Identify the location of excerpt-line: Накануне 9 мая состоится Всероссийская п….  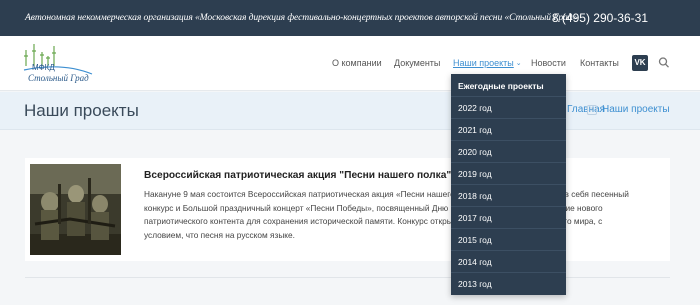
(386, 194).